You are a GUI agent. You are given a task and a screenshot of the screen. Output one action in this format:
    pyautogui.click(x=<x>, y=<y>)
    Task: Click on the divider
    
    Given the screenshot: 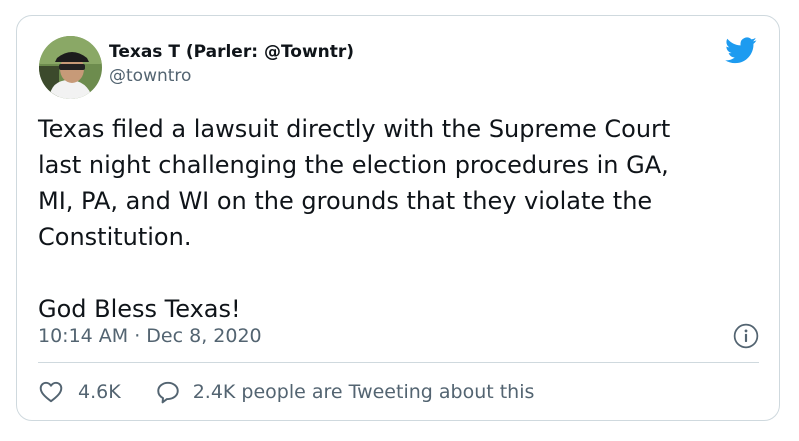 What is the action you would take?
    pyautogui.click(x=398, y=362)
    